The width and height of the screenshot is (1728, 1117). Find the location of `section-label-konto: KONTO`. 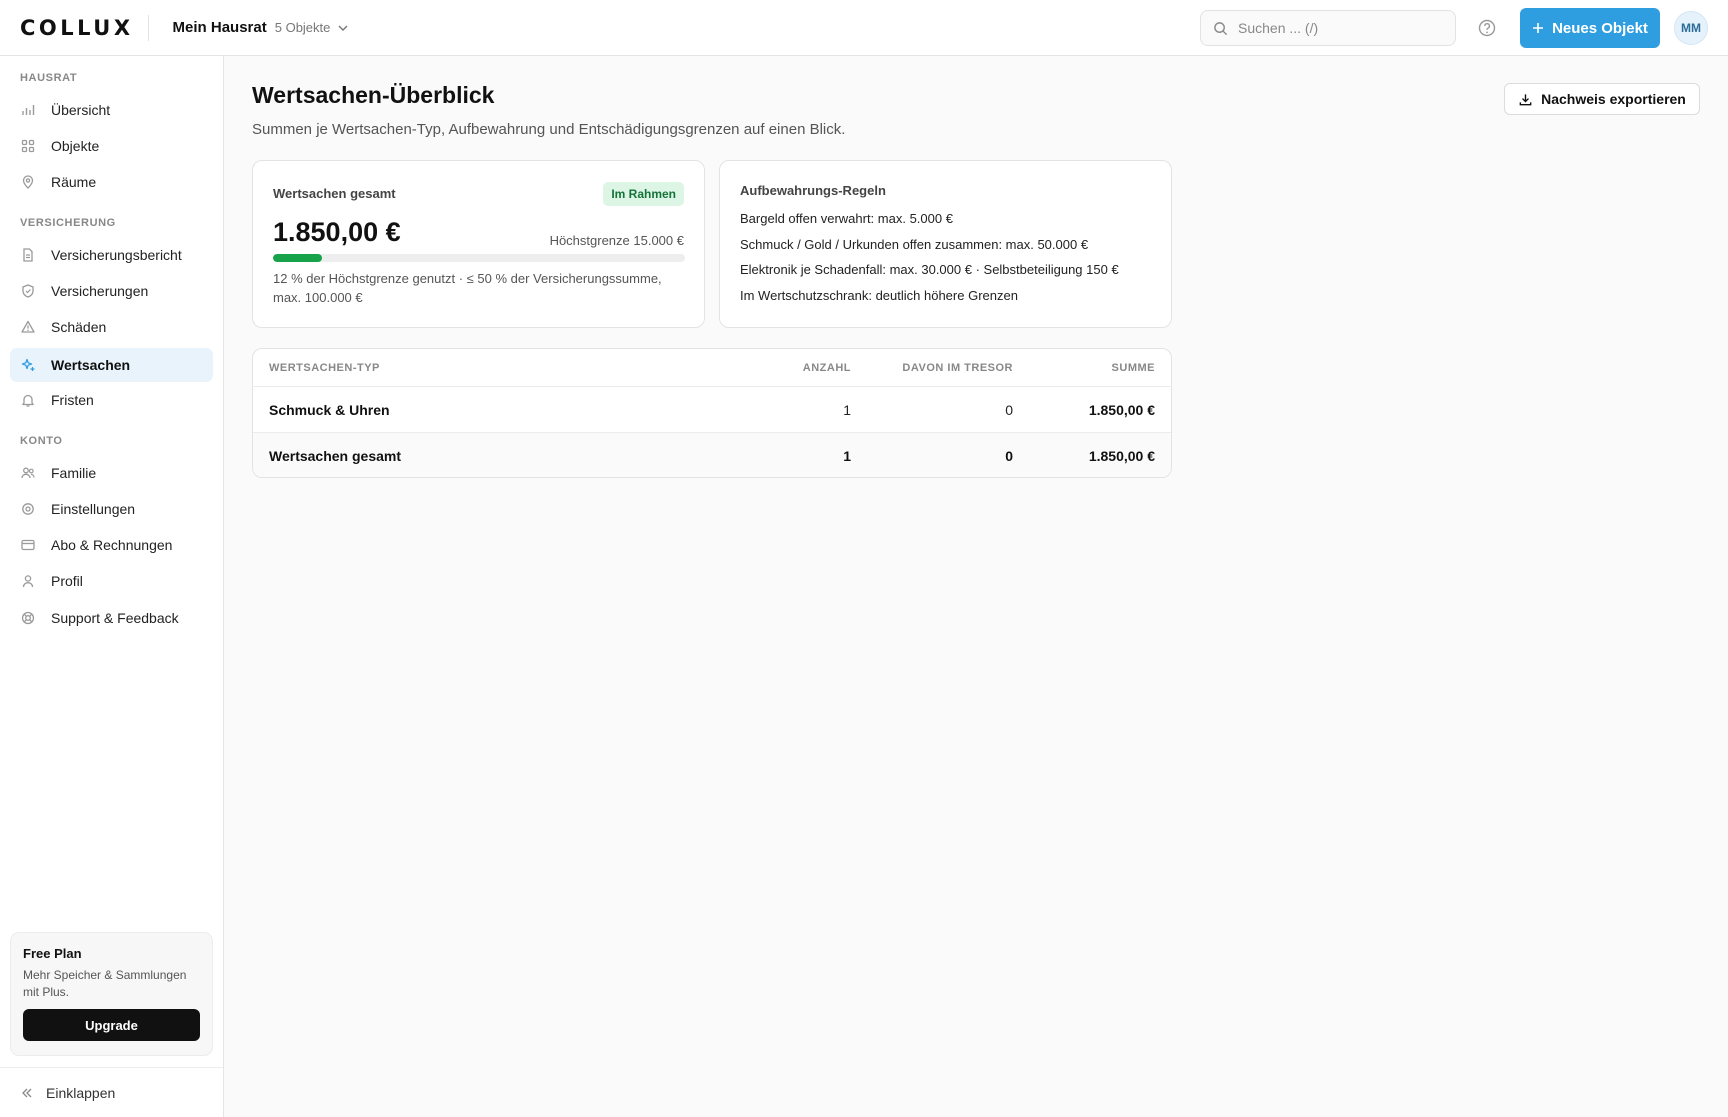

section-label-konto: KONTO is located at coordinates (41, 441).